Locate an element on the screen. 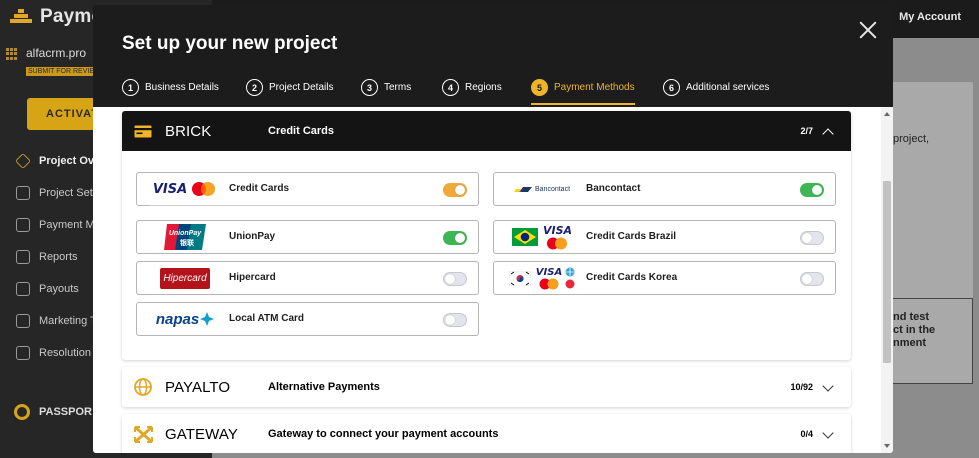 The width and height of the screenshot is (979, 458). bar-chart-icon is located at coordinates (23, 257).